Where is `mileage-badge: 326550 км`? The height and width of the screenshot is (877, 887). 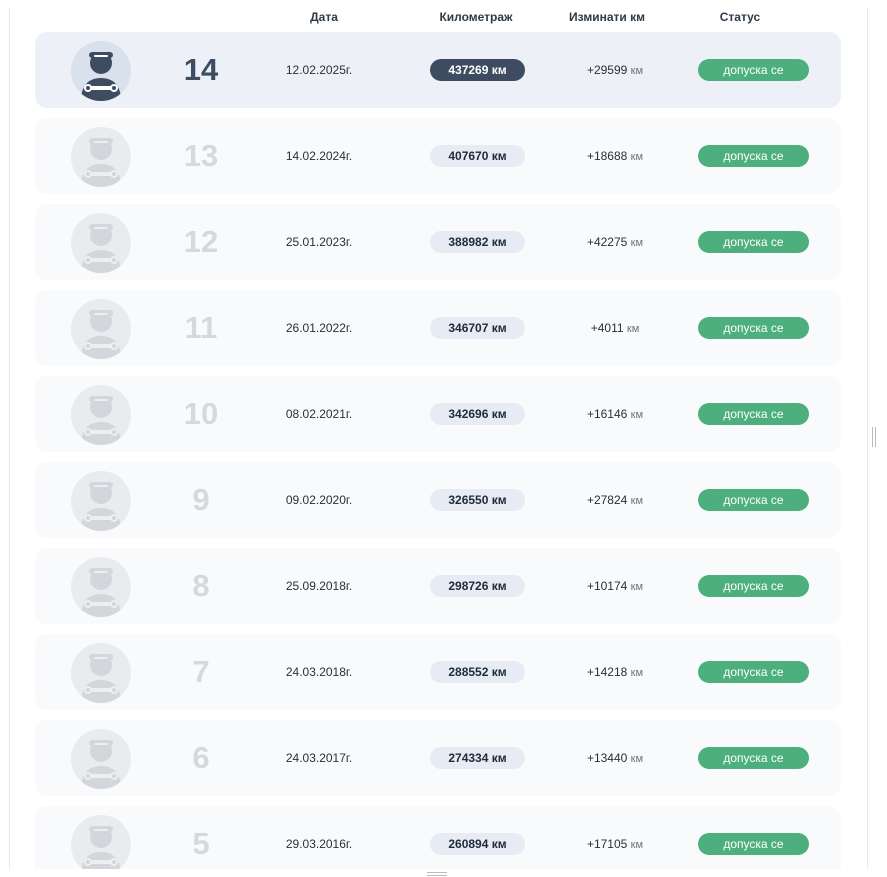 mileage-badge: 326550 км is located at coordinates (477, 500).